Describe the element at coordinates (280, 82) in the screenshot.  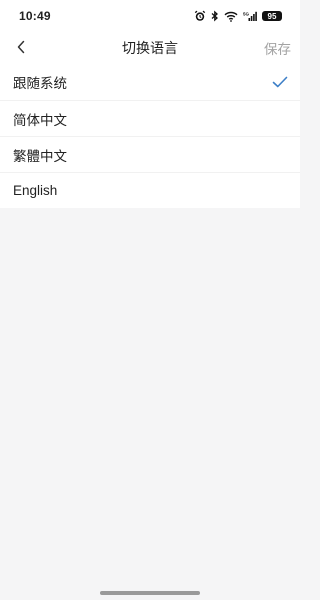
I see `checkmark-icon` at that location.